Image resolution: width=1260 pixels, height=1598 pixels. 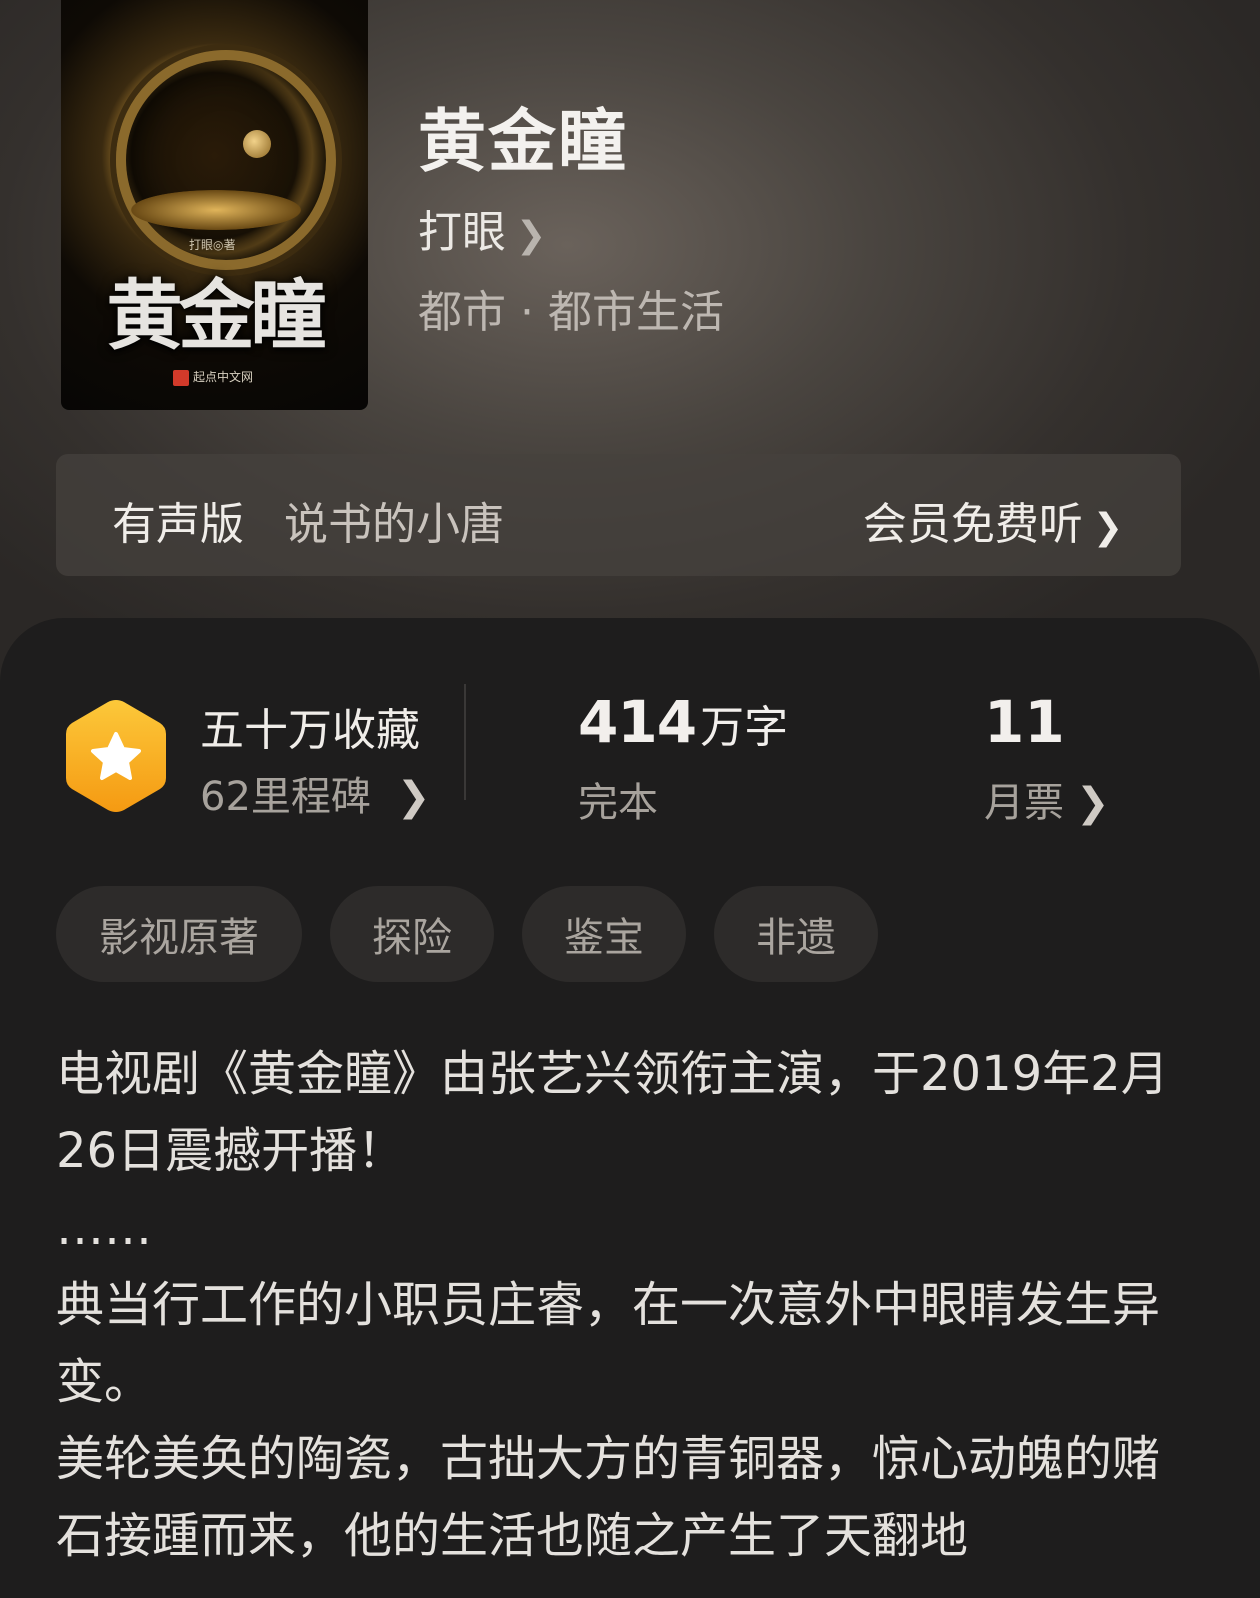 What do you see at coordinates (1047, 799) in the screenshot?
I see `monthly-votes-link: 月票 ❯` at bounding box center [1047, 799].